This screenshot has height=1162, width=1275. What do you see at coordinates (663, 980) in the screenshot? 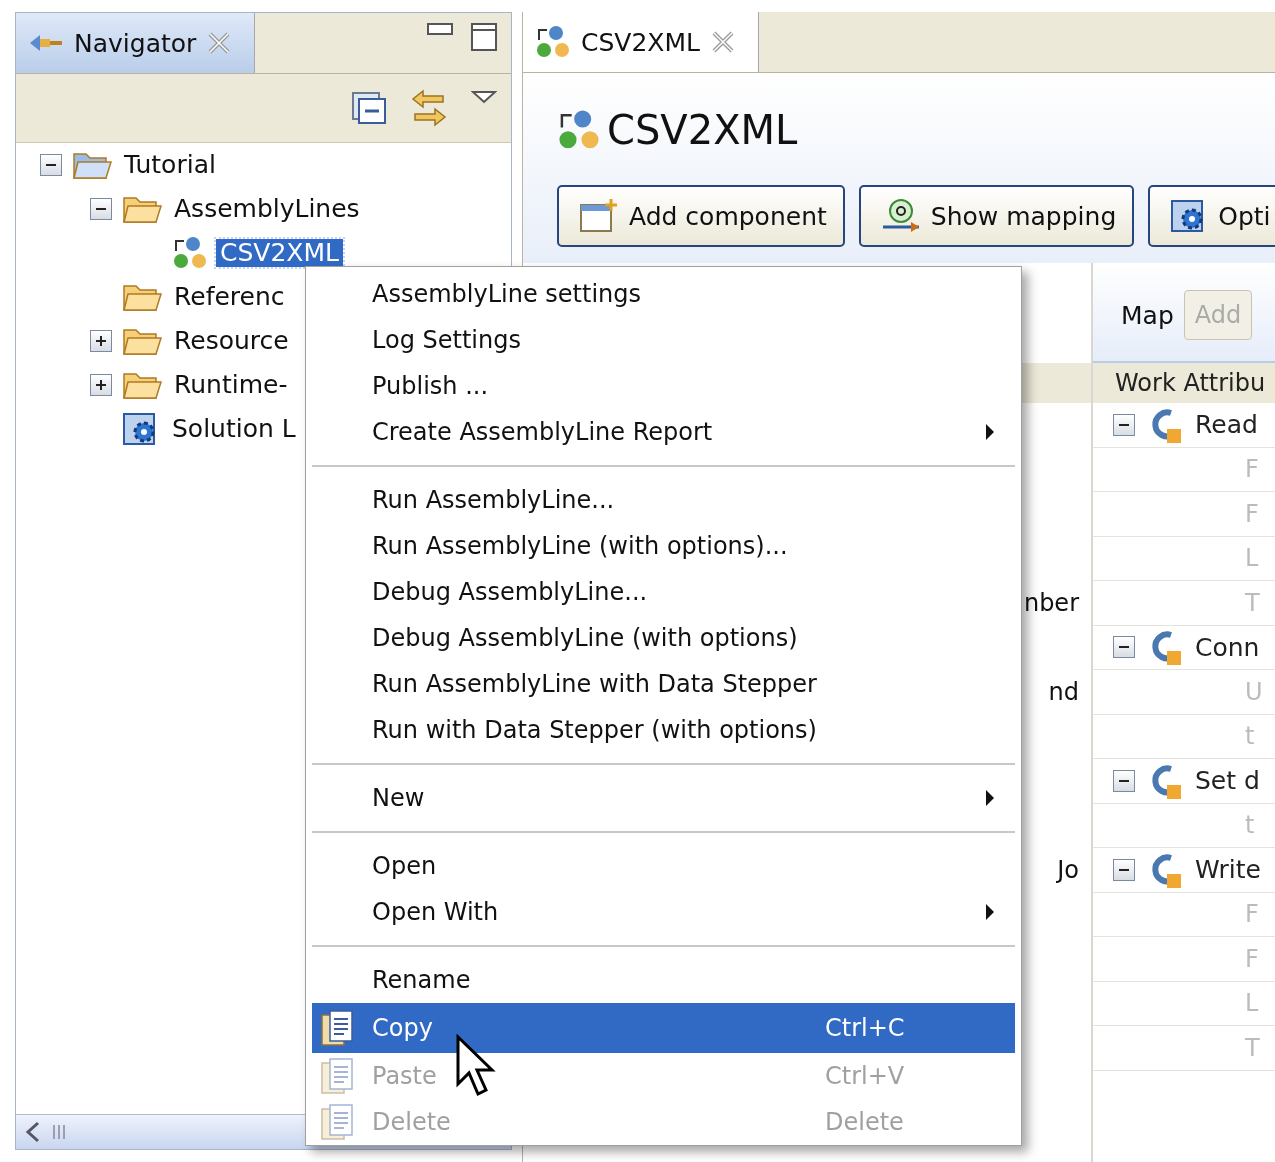
I see `menu-item: Rename` at bounding box center [663, 980].